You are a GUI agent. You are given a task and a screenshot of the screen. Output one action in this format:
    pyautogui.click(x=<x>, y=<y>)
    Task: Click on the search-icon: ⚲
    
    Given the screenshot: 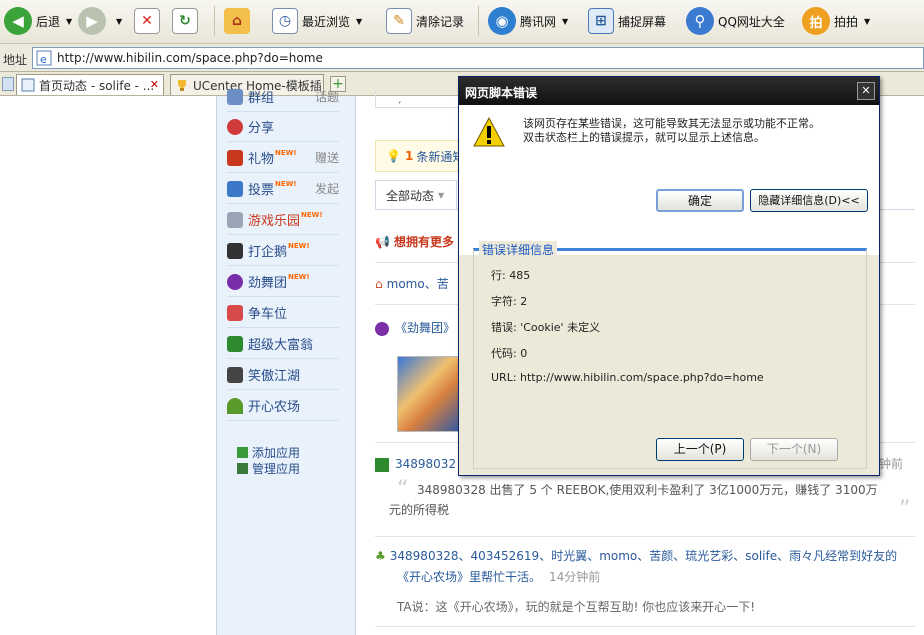 What is the action you would take?
    pyautogui.click(x=700, y=21)
    